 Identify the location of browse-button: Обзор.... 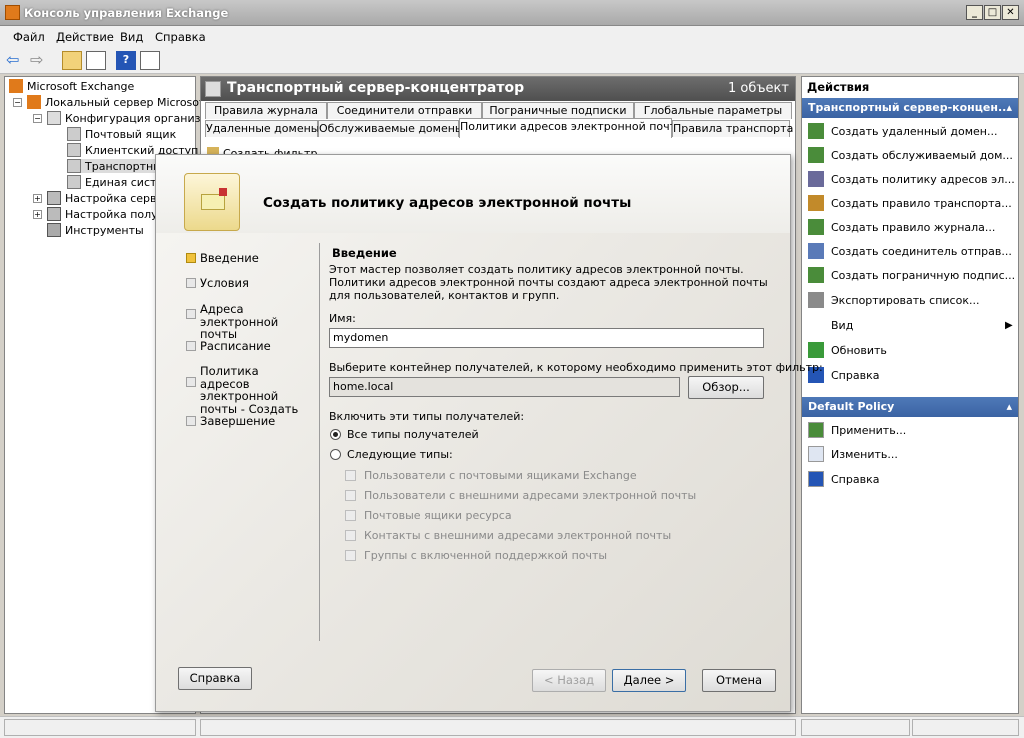
(726, 387).